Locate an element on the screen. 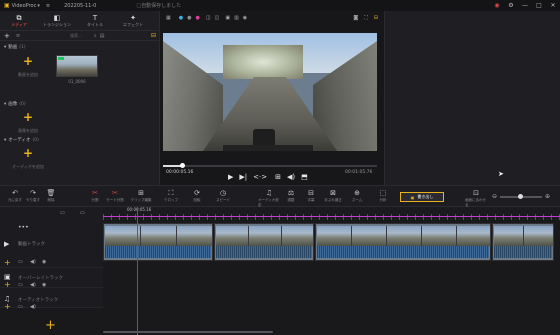 The image size is (560, 335). maximize-icon: □ is located at coordinates (539, 5).